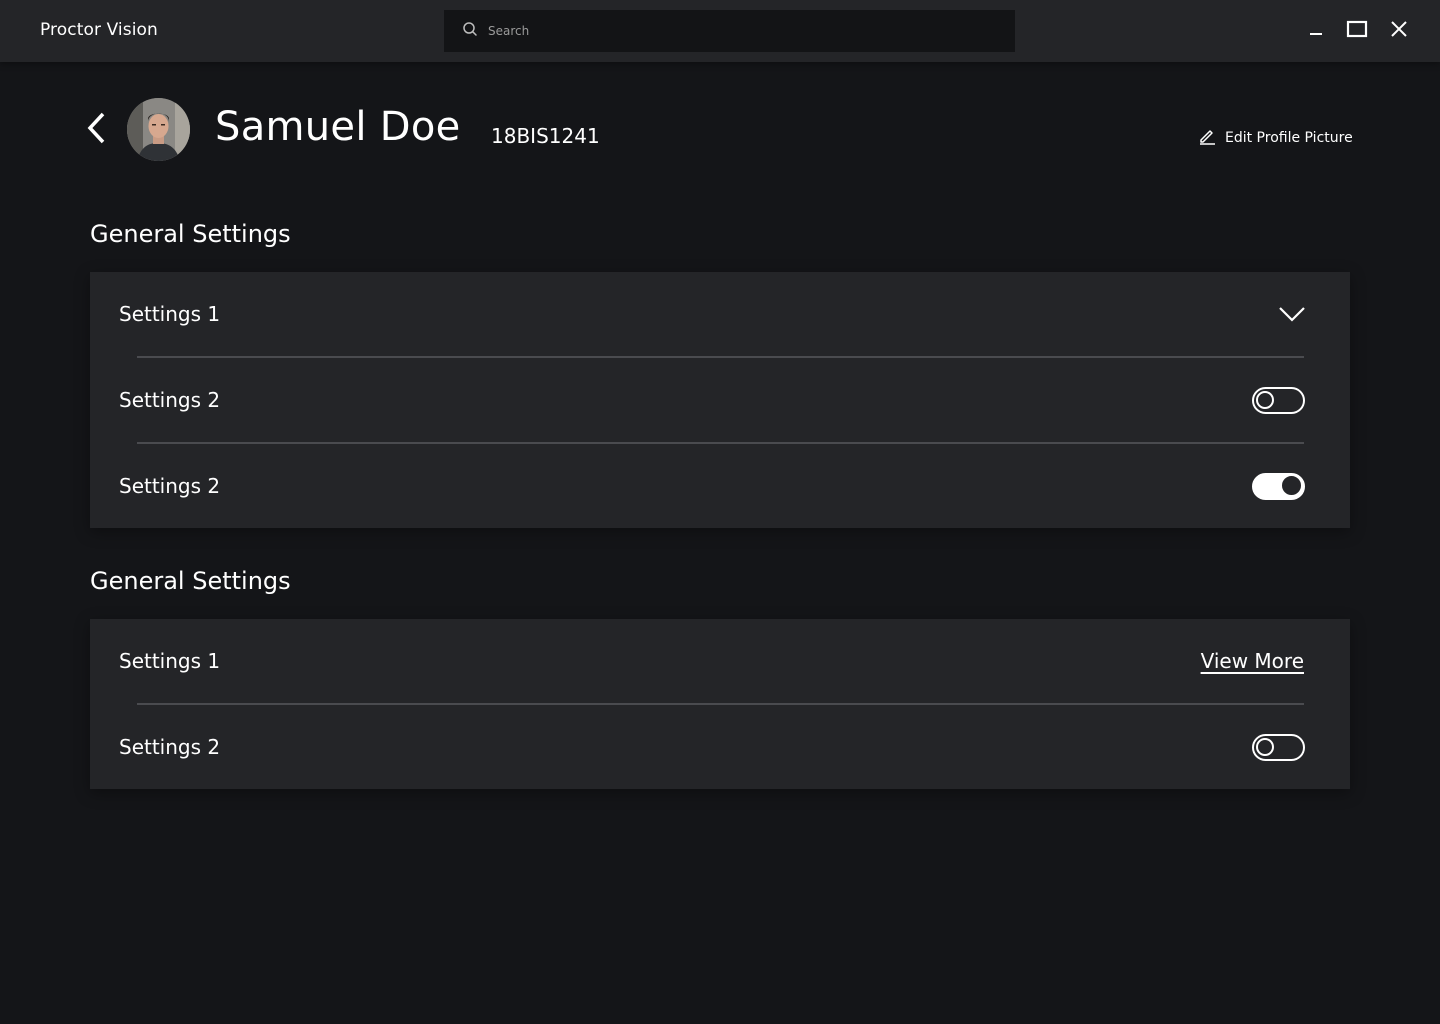 This screenshot has width=1440, height=1024. I want to click on settings-row: Settings 1, so click(720, 314).